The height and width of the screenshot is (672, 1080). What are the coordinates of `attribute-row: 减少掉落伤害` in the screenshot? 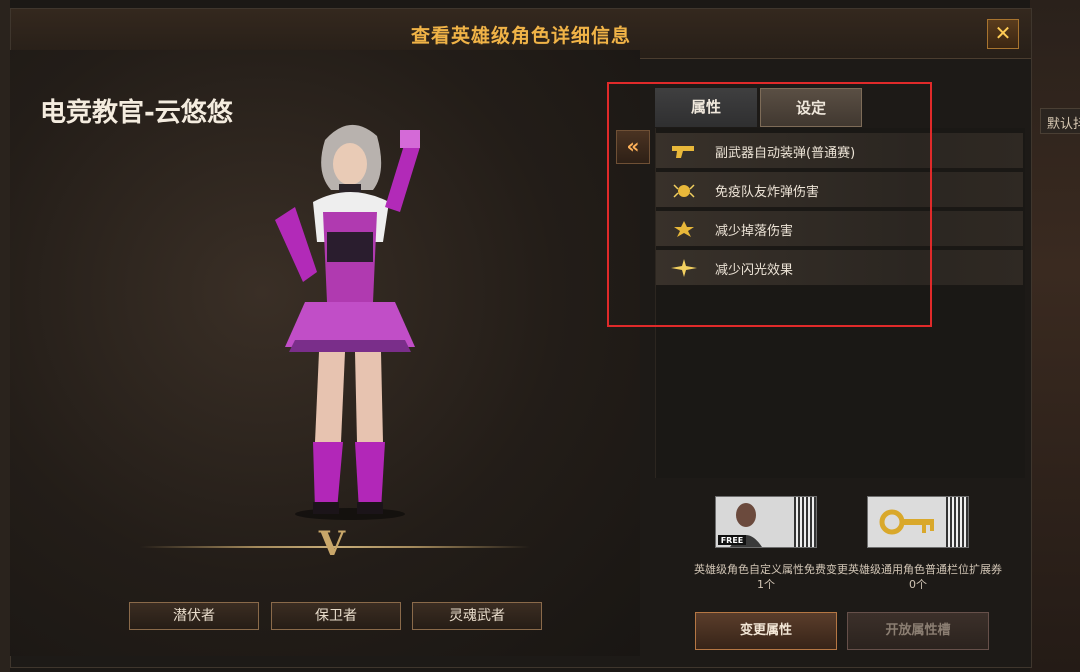 It's located at (839, 229).